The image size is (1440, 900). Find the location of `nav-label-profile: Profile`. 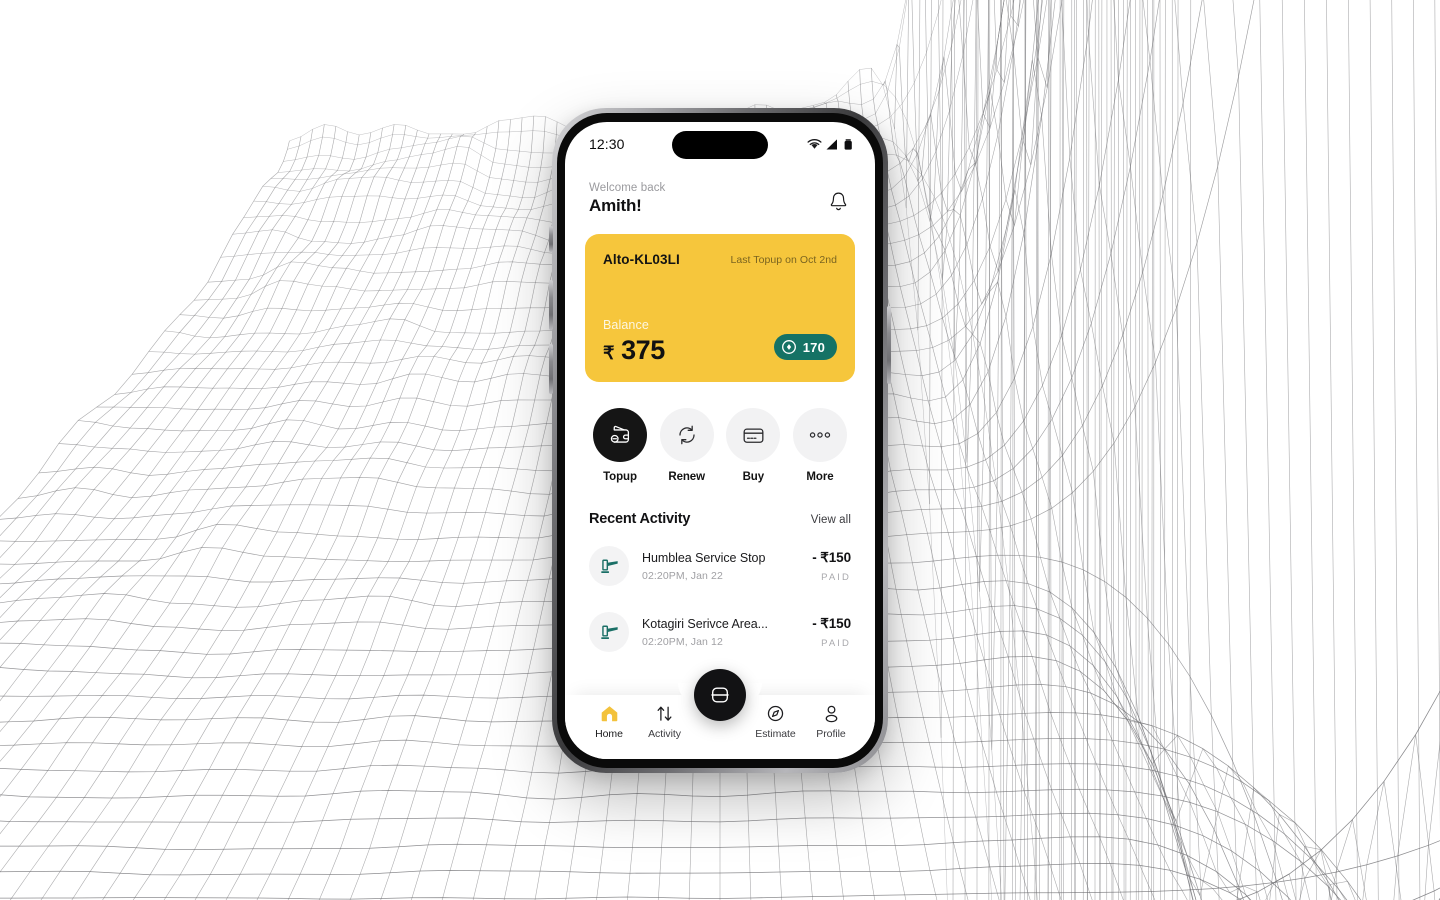

nav-label-profile: Profile is located at coordinates (831, 734).